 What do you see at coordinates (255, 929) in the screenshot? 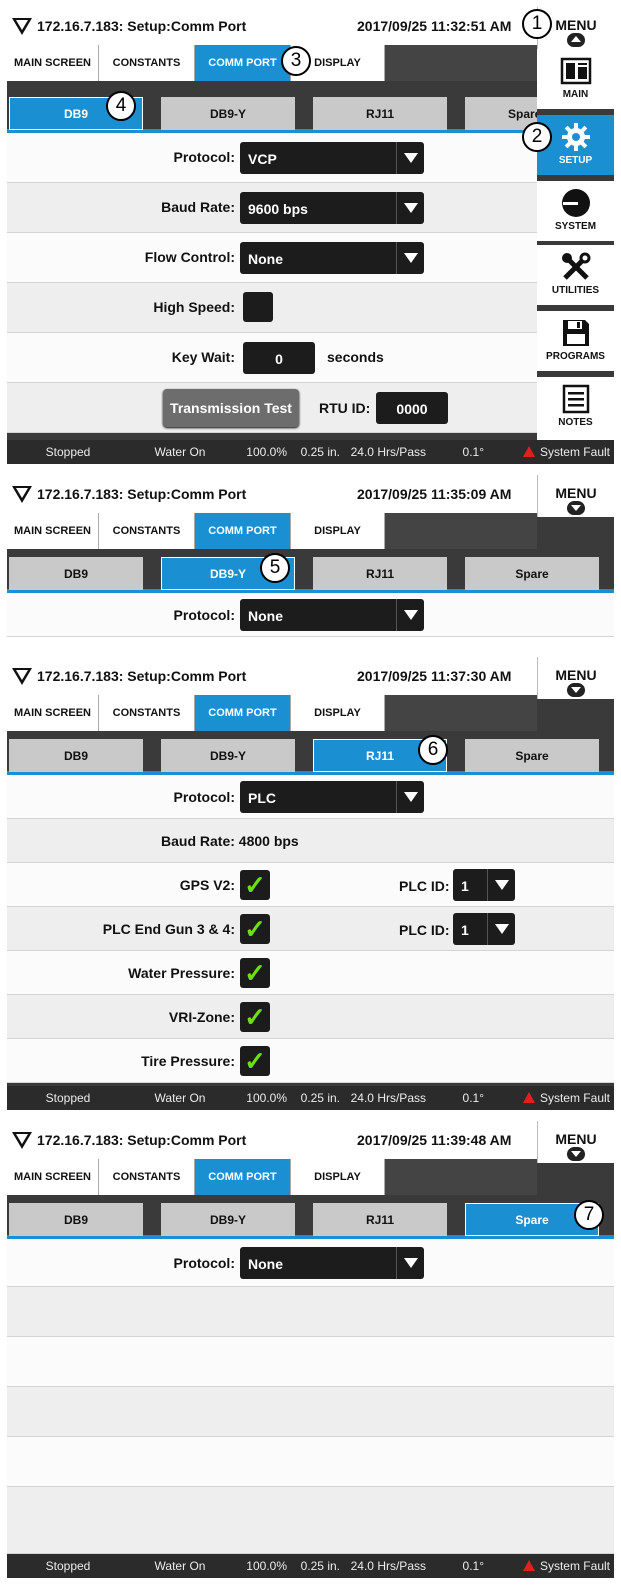
I see `endgun-checkbox: ✓` at bounding box center [255, 929].